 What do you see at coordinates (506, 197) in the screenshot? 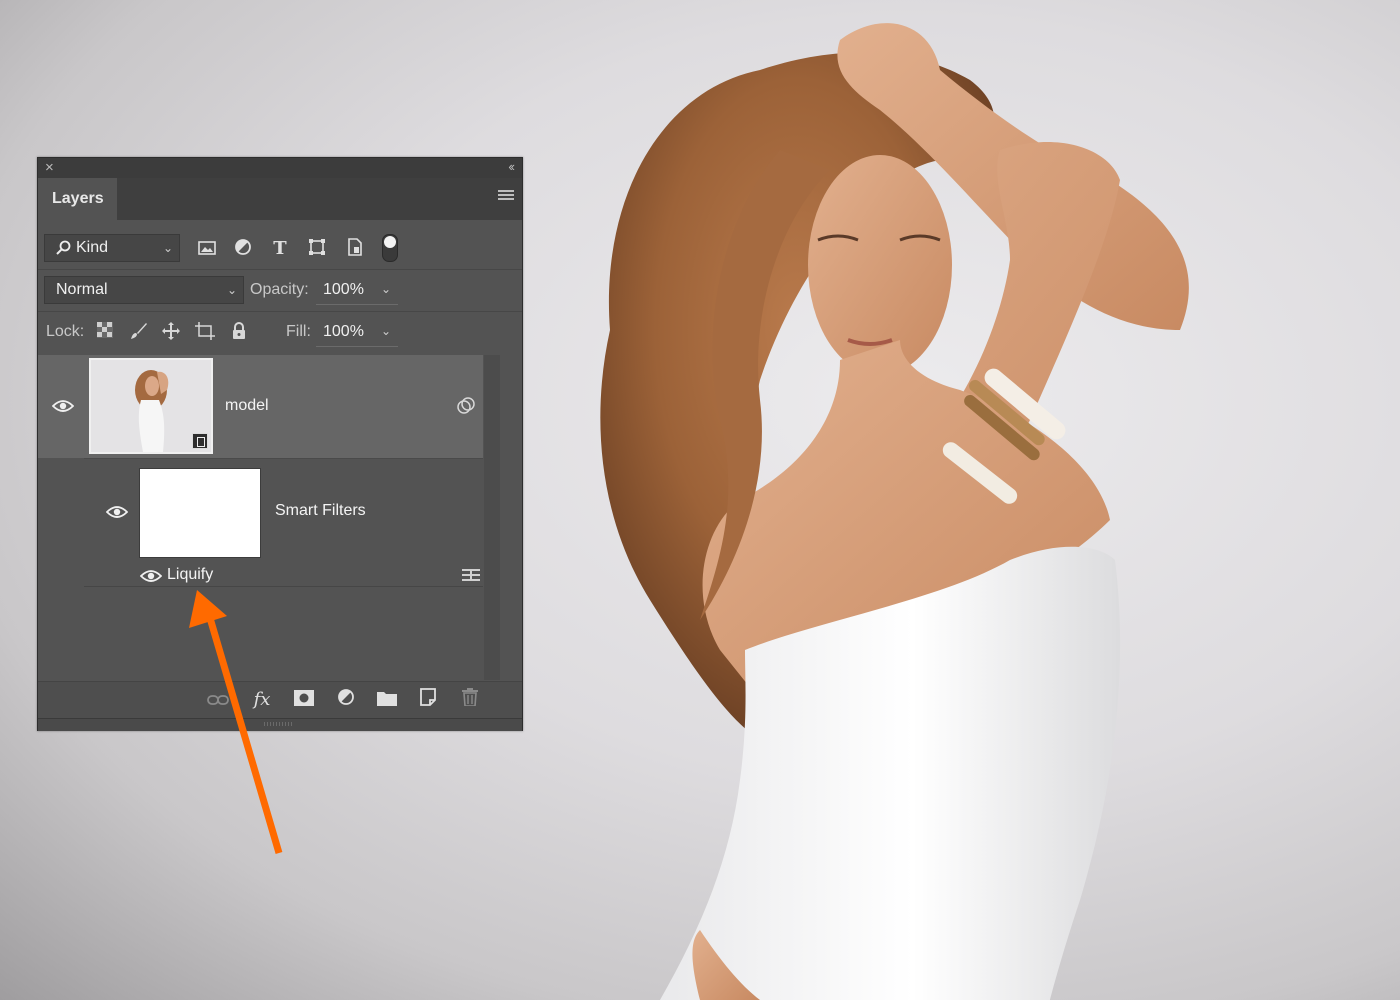
I see `panel-menu-icon` at bounding box center [506, 197].